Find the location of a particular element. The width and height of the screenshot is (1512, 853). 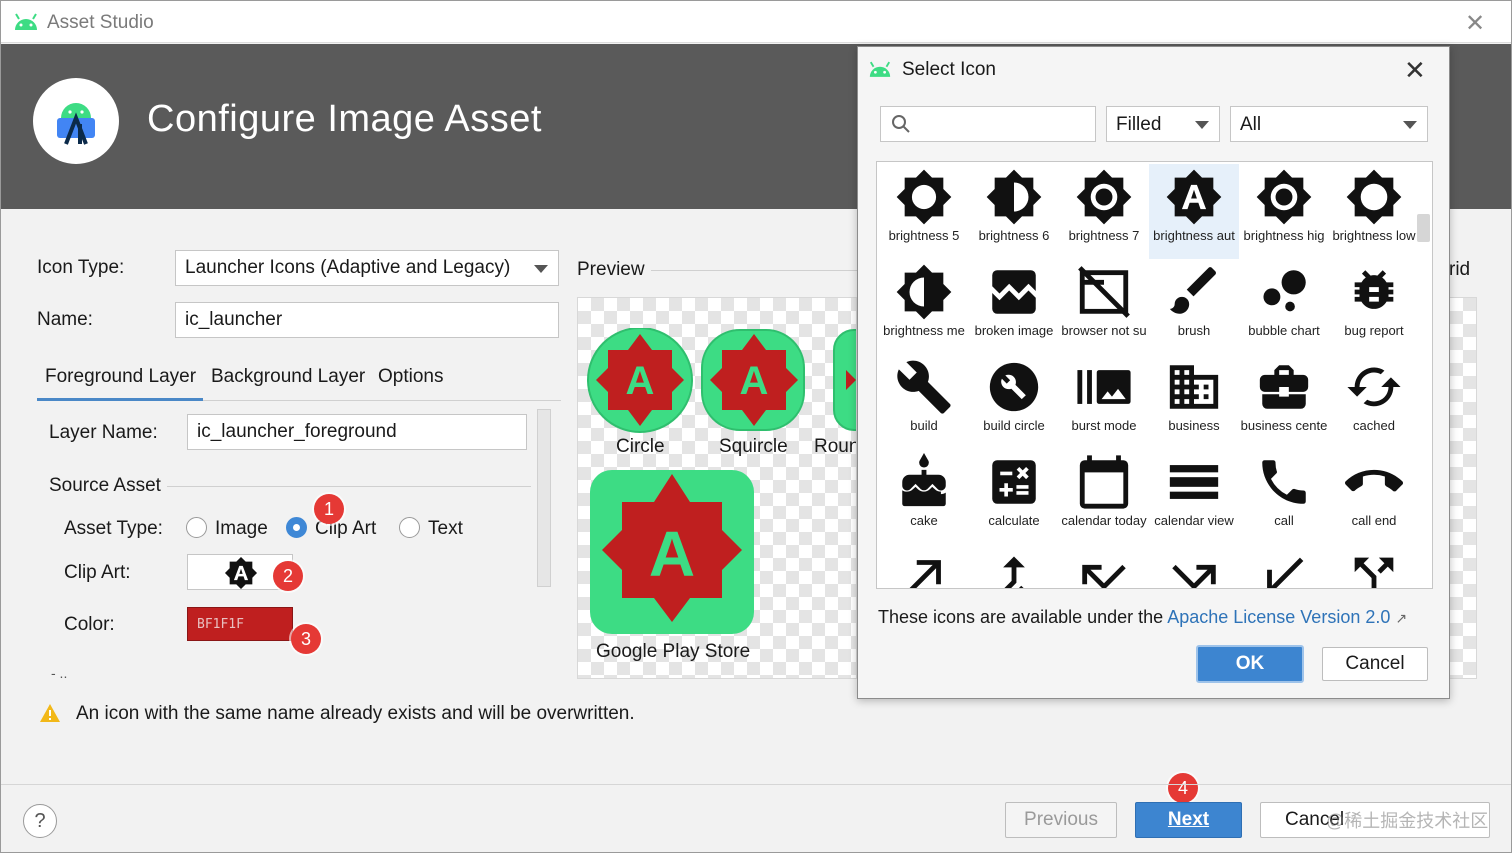

icon-cell-label: brush is located at coordinates (1194, 330).